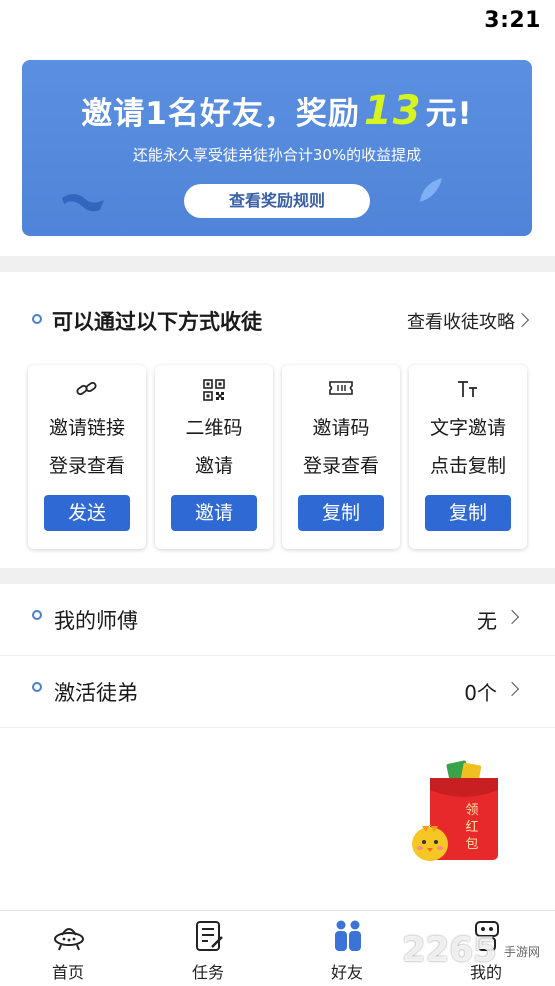  I want to click on site-watermark-label: 手游网, so click(522, 952).